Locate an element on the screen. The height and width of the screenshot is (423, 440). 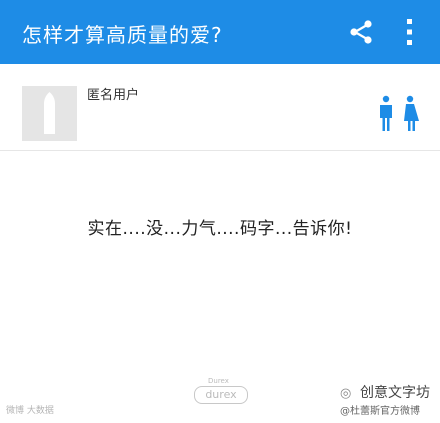
wechat-icon: ◎ is located at coordinates (346, 393).